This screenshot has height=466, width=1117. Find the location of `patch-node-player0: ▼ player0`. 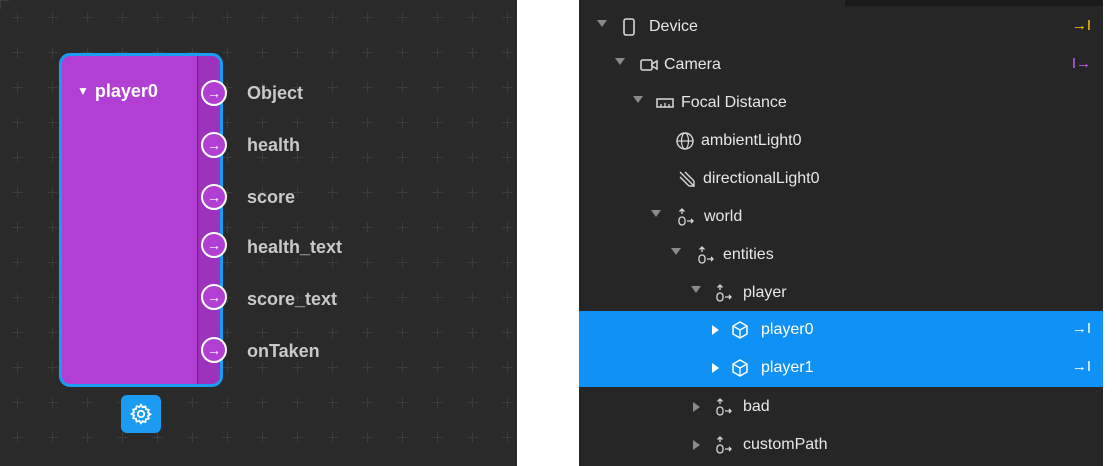

patch-node-player0: ▼ player0 is located at coordinates (141, 220).